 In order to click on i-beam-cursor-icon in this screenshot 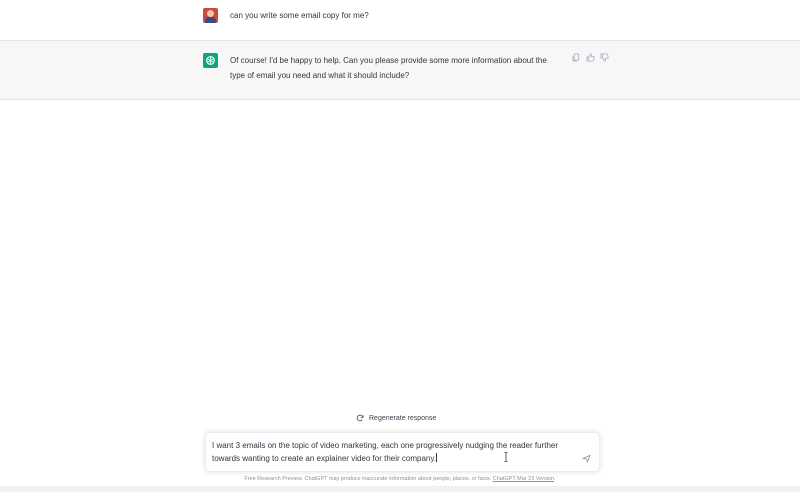, I will do `click(506, 457)`.